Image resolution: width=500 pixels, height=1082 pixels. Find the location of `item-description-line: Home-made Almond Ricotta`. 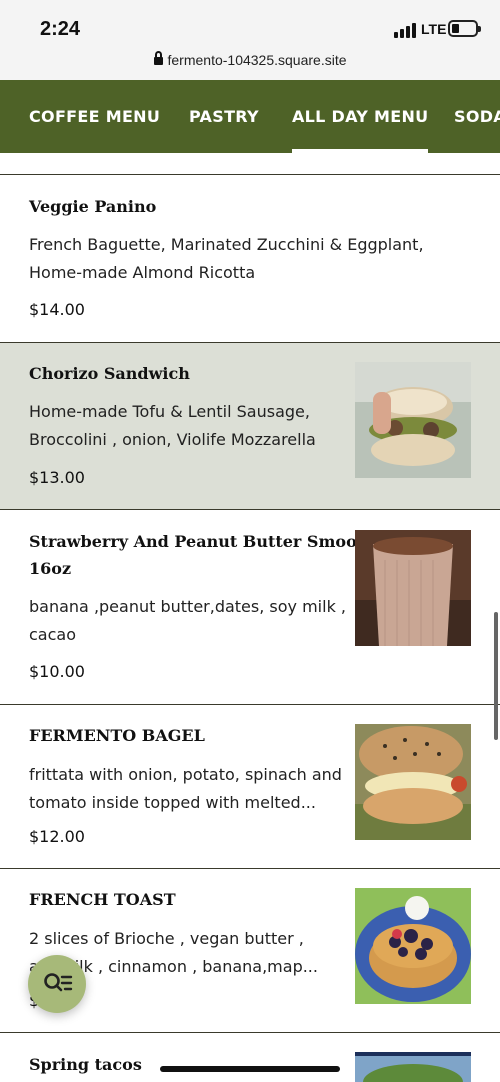

item-description-line: Home-made Almond Ricotta is located at coordinates (142, 272).